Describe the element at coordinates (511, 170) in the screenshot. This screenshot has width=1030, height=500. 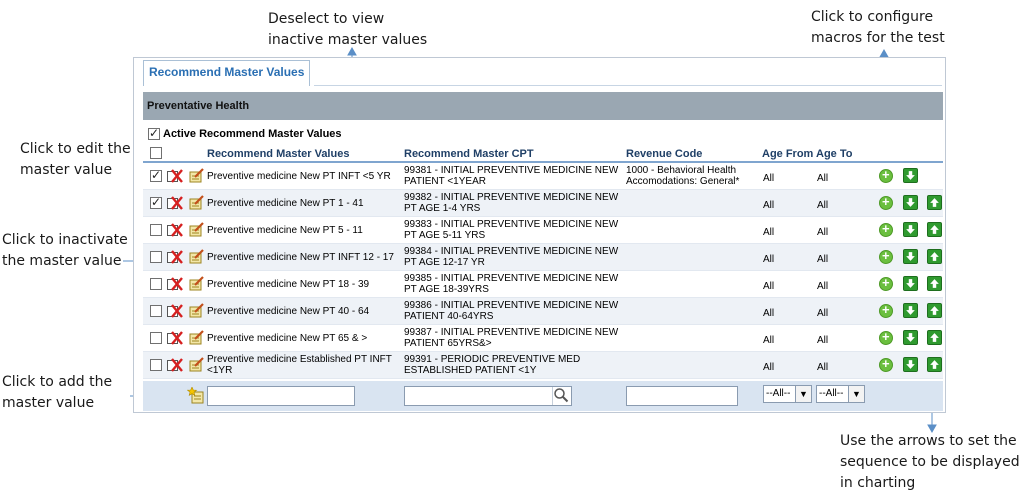
I see `cpt-line: 99381 - INITIAL PREVENTIVE MEDICINE NEW` at that location.